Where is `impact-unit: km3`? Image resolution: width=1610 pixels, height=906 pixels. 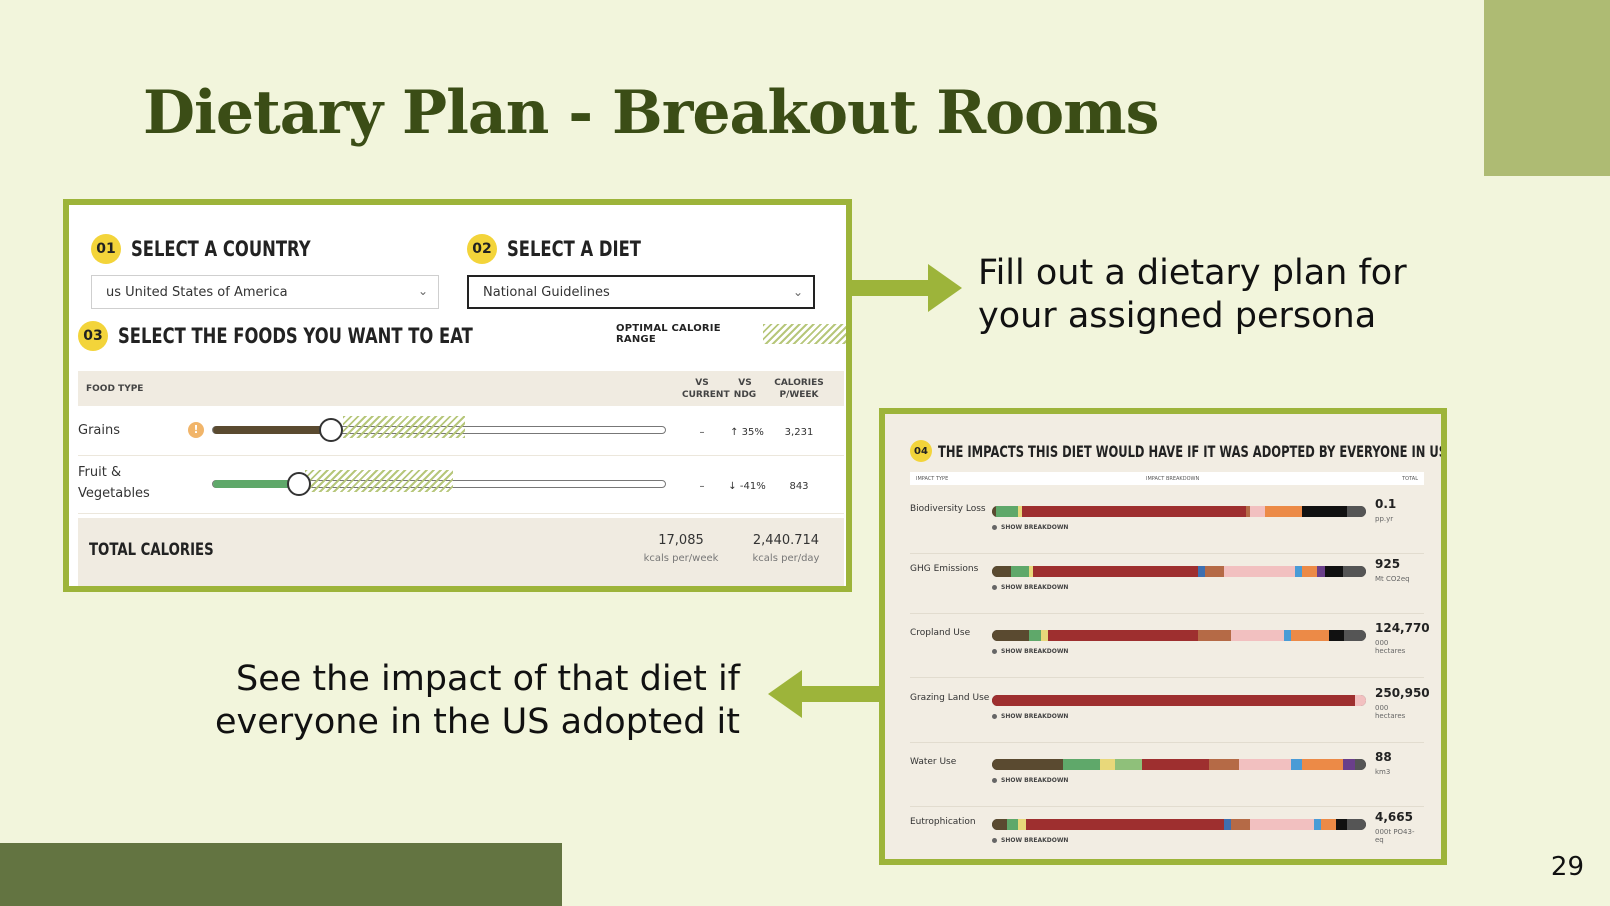 impact-unit: km3 is located at coordinates (1383, 772).